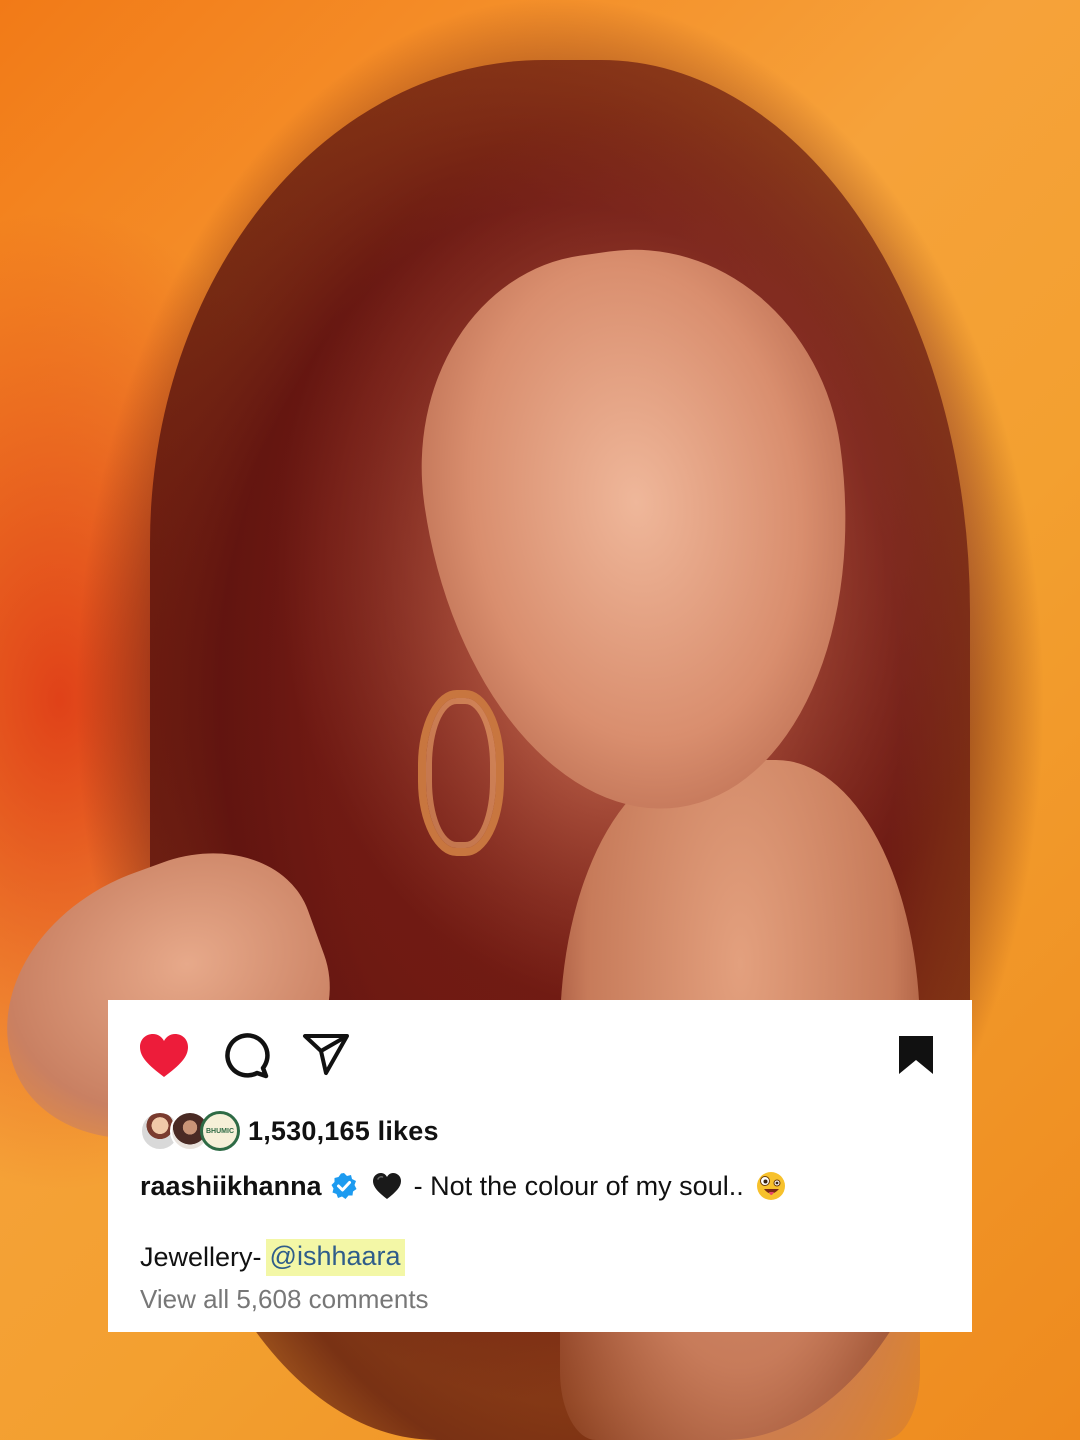 This screenshot has height=1440, width=1080. Describe the element at coordinates (578, 1185) in the screenshot. I see `caption-text: - Not the colour of my soul..` at that location.